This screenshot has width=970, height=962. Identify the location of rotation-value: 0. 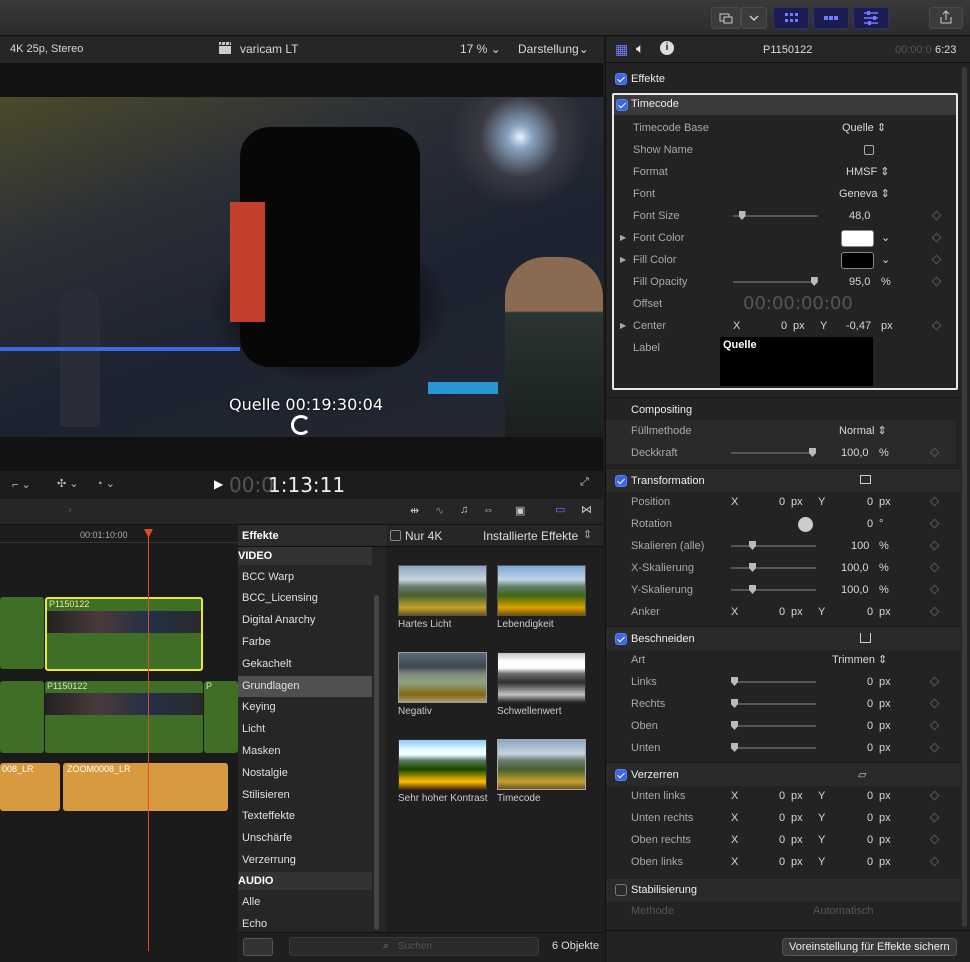
(870, 524).